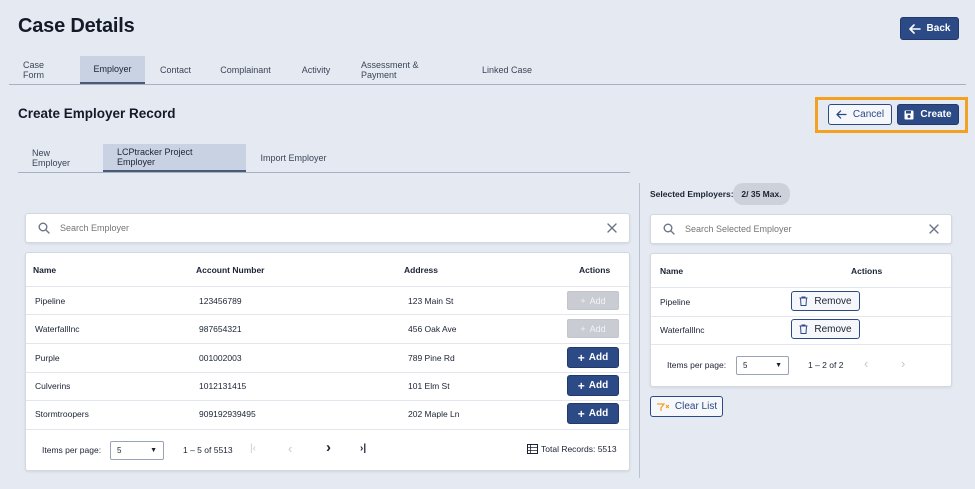 This screenshot has height=489, width=975. I want to click on page-range: 1 – 5 of 5513, so click(208, 450).